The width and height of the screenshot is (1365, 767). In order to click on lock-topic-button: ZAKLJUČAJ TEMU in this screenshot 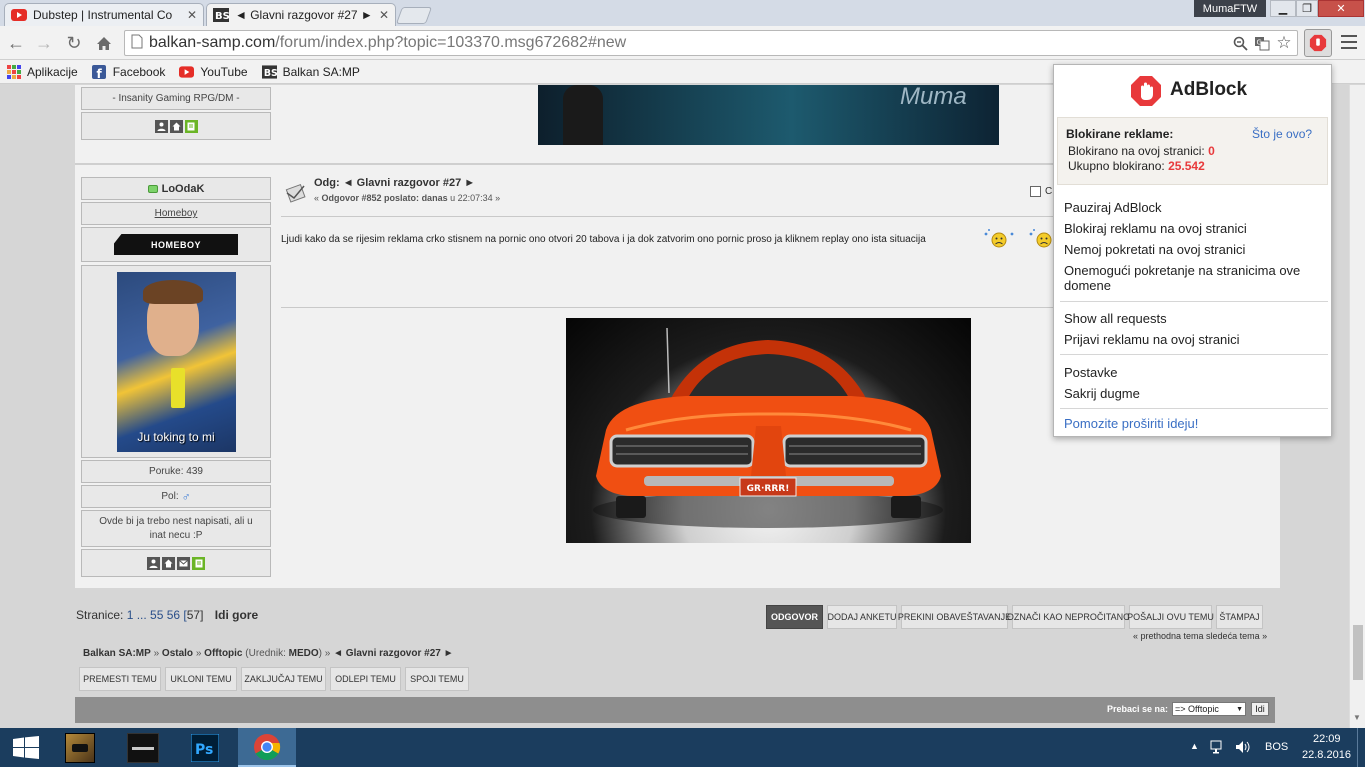, I will do `click(283, 679)`.